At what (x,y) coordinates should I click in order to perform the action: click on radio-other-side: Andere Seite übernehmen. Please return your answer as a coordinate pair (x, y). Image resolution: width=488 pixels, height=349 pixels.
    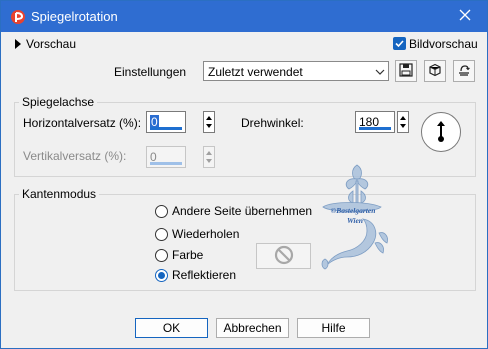
    Looking at the image, I should click on (233, 211).